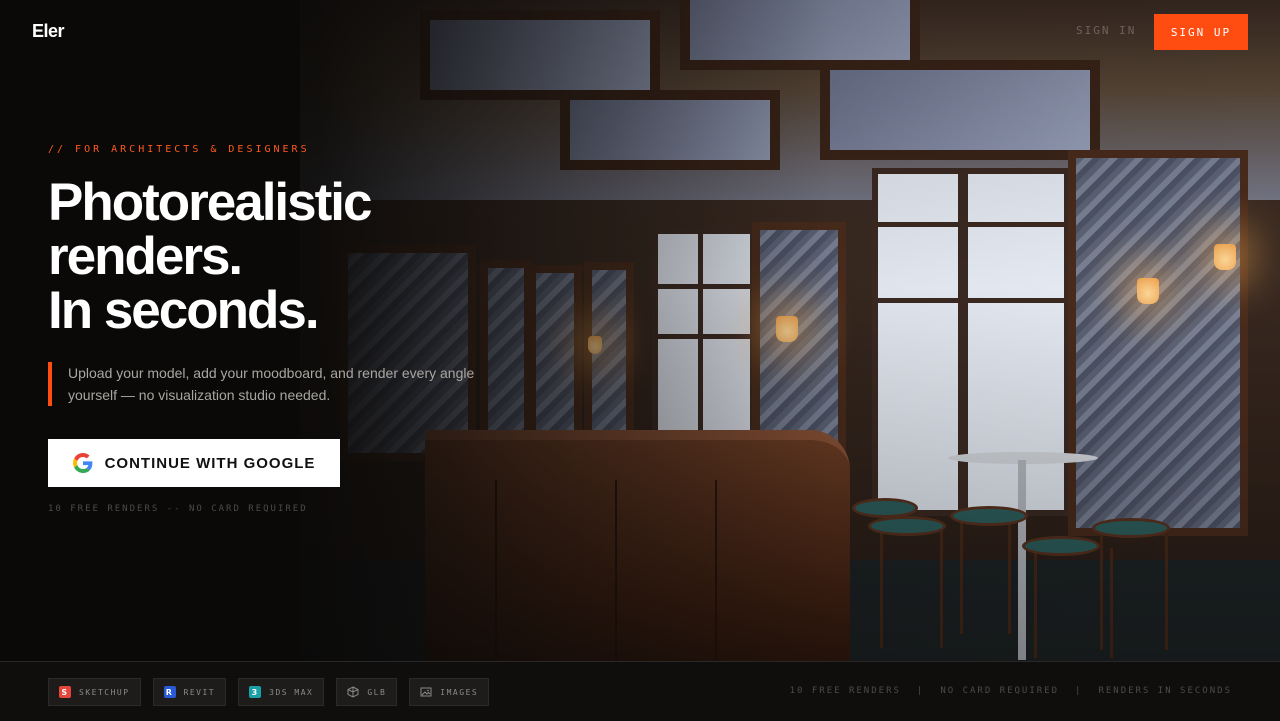 Image resolution: width=1280 pixels, height=721 pixels. I want to click on free-renders-note: 10 FREE RENDERS -- NO CARD REQUIRED, so click(178, 509).